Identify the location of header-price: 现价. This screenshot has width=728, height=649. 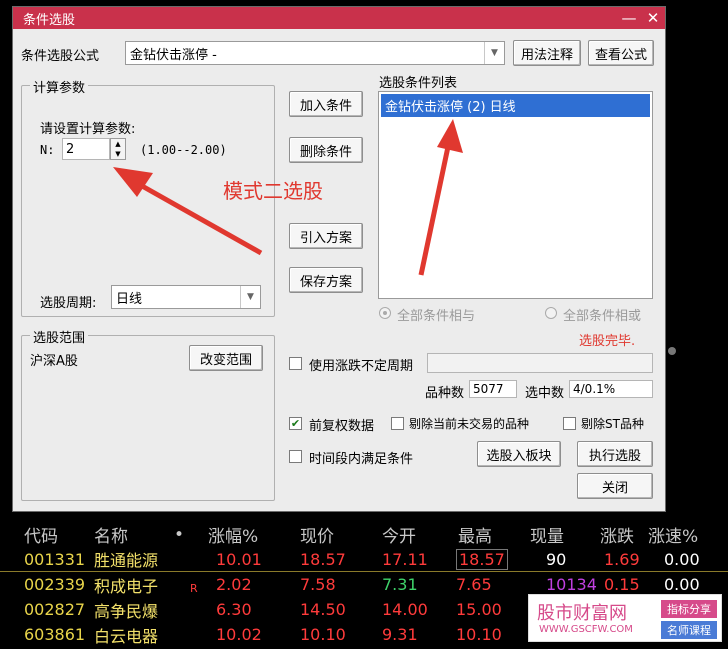
(317, 534).